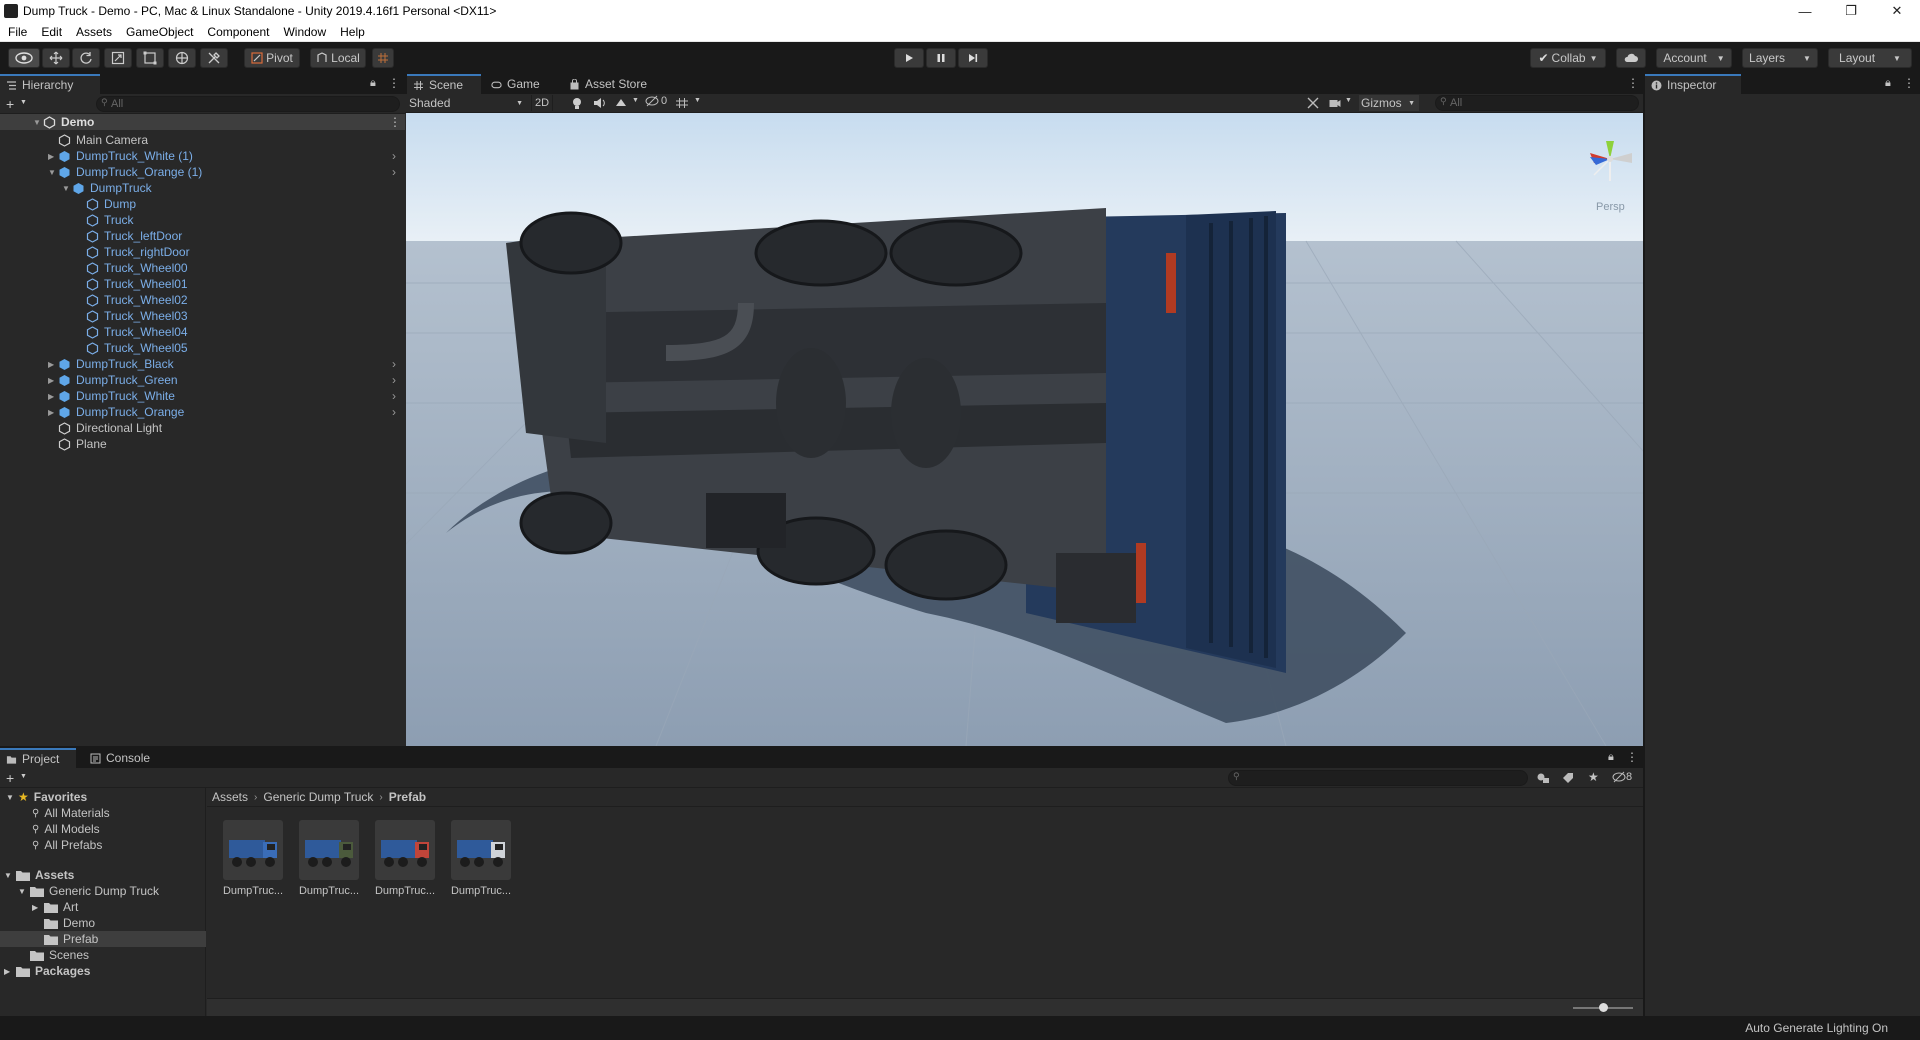  Describe the element at coordinates (67, 845) in the screenshot. I see `favorite-all-prefabs: ⚲ All Prefabs` at that location.